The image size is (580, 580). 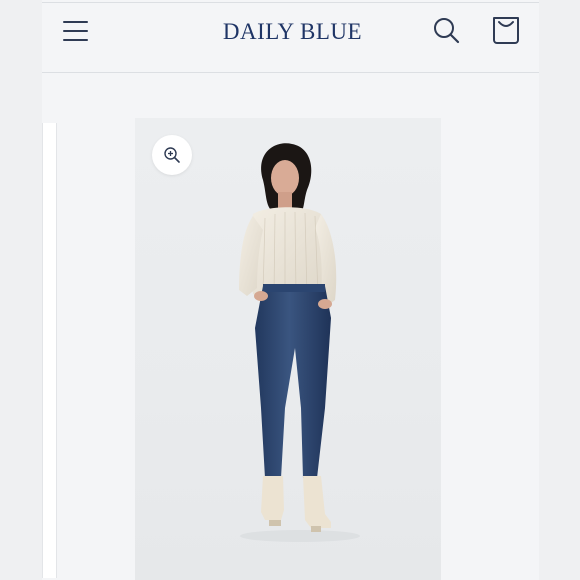 I want to click on page-margin-right, so click(x=559, y=290).